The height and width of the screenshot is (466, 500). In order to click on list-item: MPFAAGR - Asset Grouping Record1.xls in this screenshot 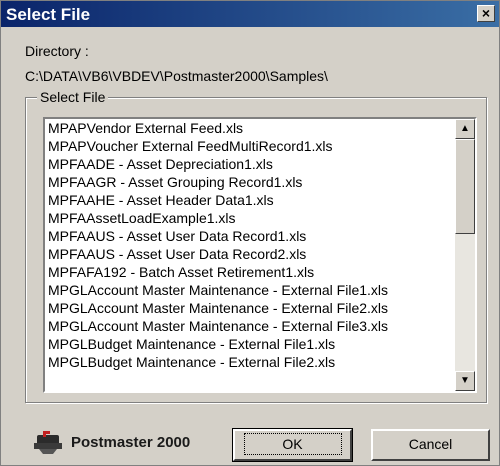, I will do `click(250, 182)`.